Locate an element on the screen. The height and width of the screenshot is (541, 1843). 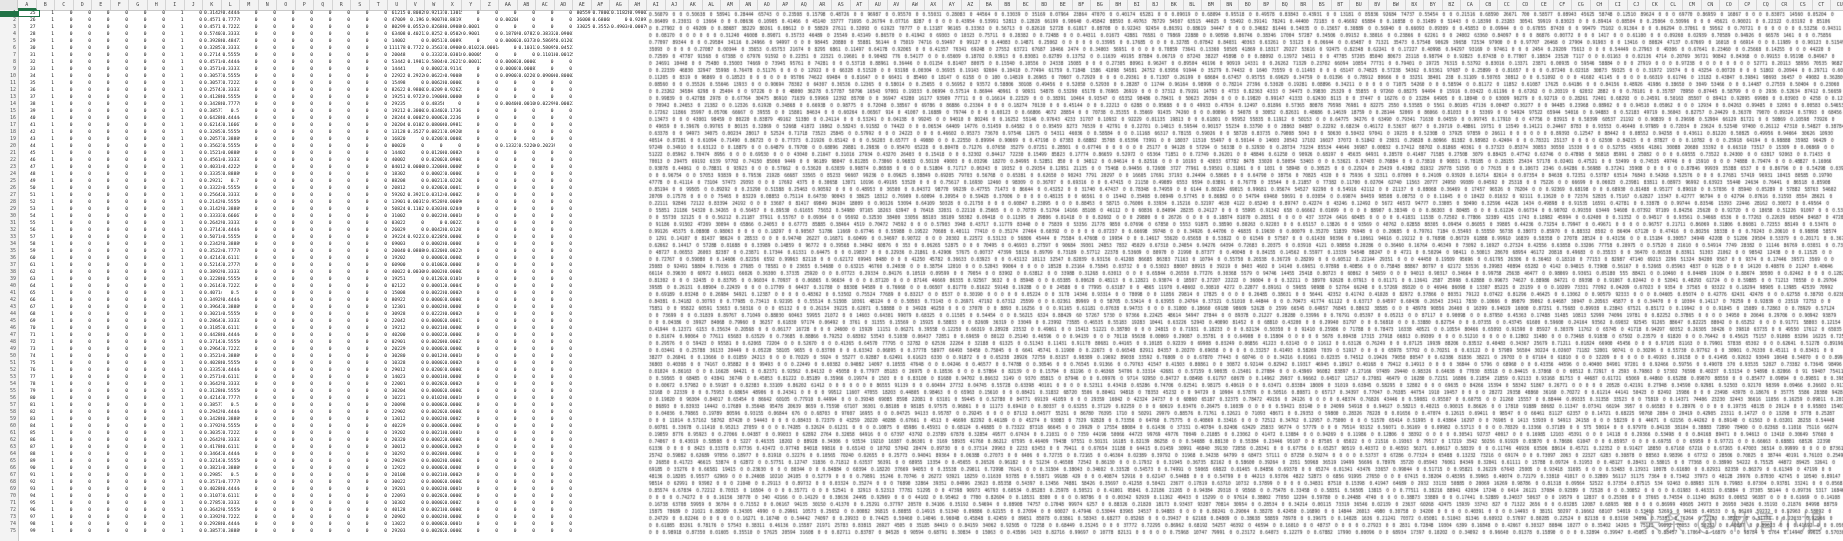
column-header-f: F is located at coordinates (120, 5).